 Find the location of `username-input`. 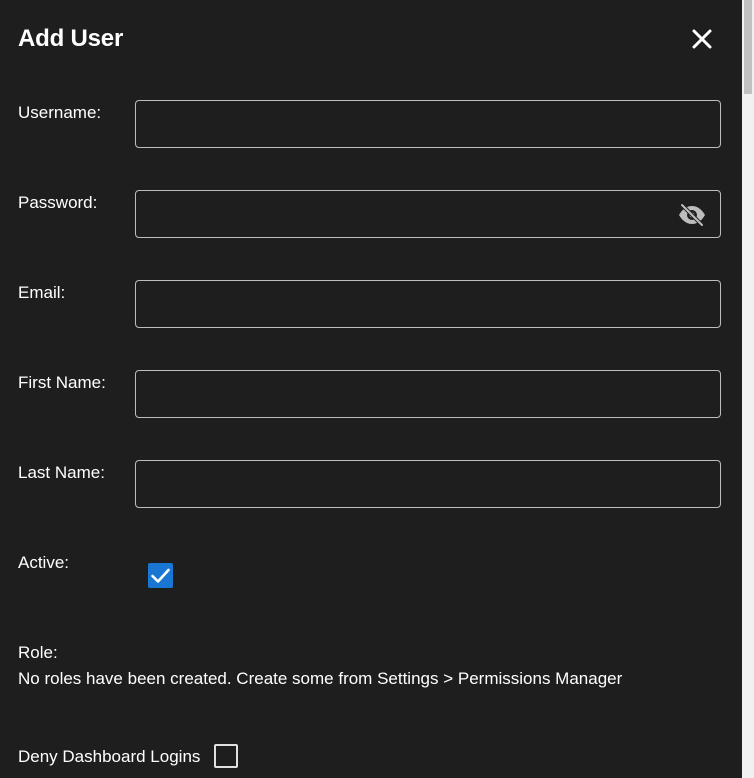

username-input is located at coordinates (428, 124).